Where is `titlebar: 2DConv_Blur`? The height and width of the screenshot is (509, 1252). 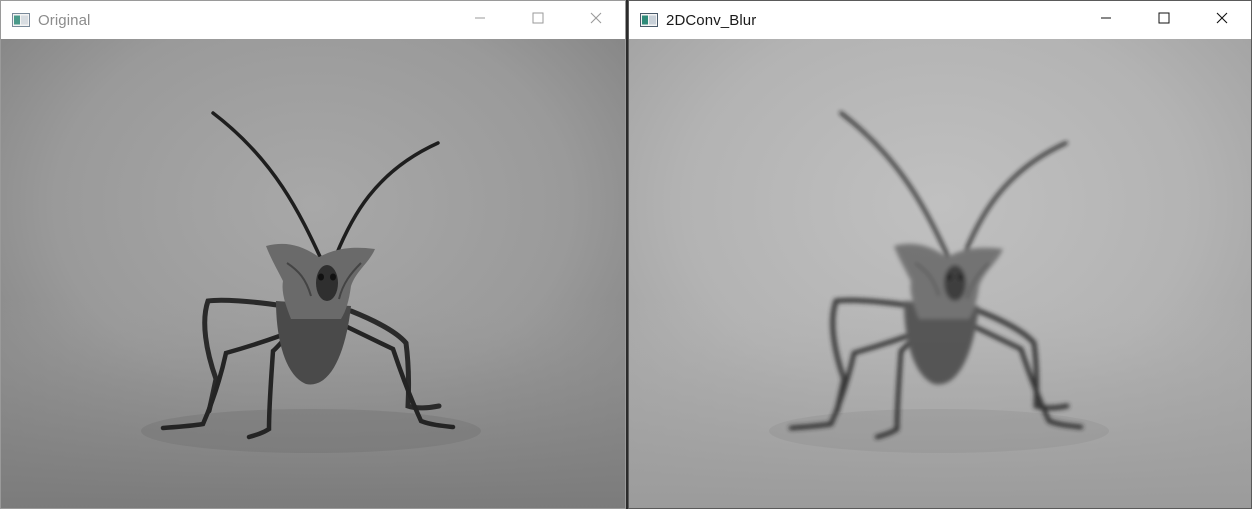 titlebar: 2DConv_Blur is located at coordinates (940, 20).